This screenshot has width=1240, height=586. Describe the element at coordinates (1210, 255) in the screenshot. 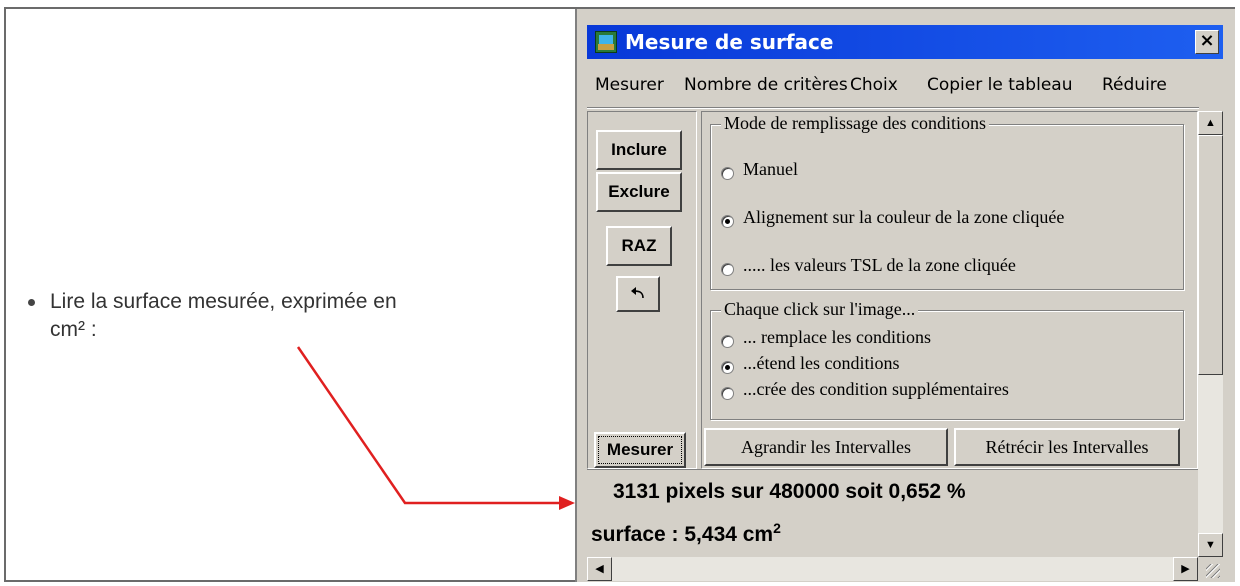

I see `scroll-thumb` at that location.